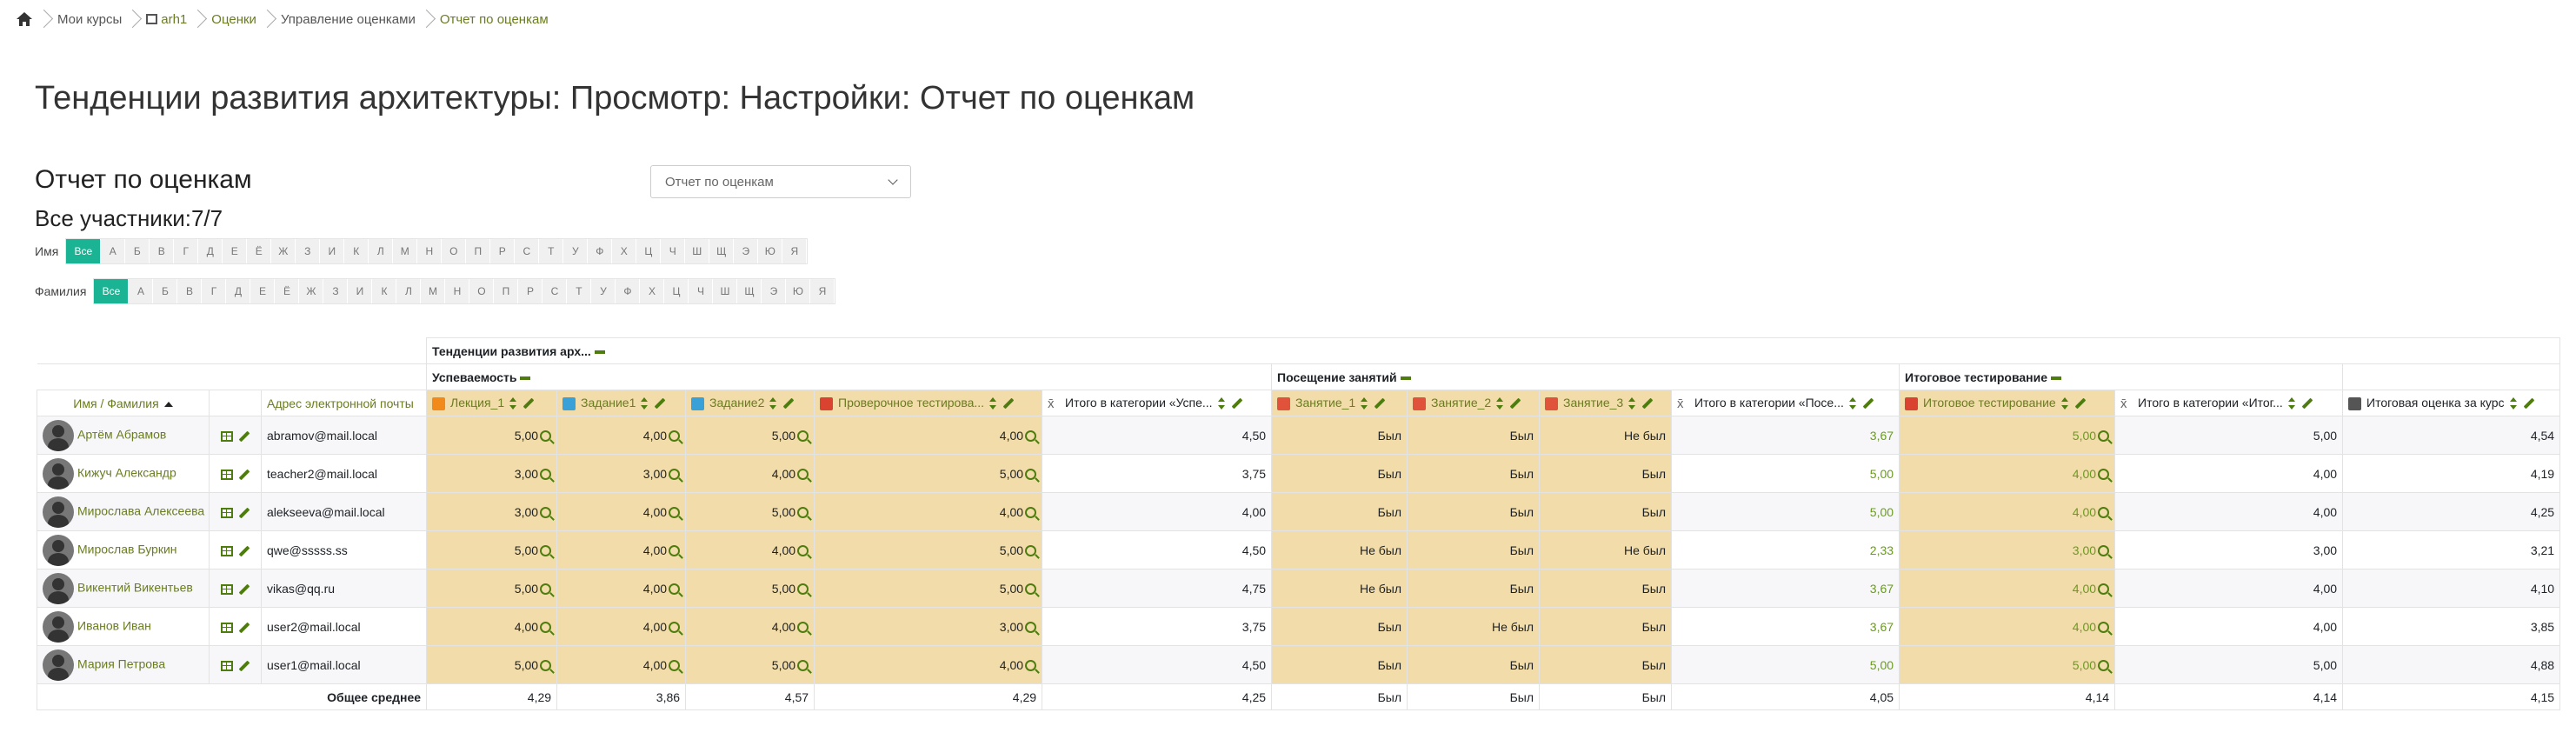 The width and height of the screenshot is (2576, 746). What do you see at coordinates (2451, 435) in the screenshot?
I see `grade-cell: 4,54` at bounding box center [2451, 435].